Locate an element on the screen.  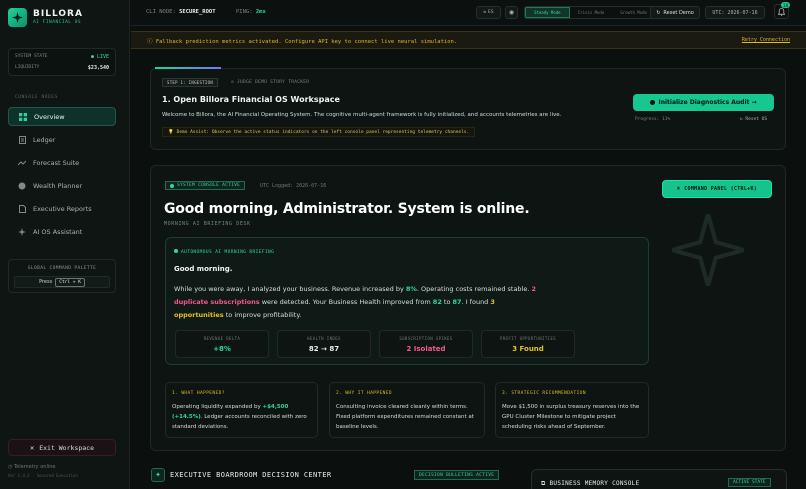
metric-label: REVENUE DELTA is located at coordinates (222, 338).